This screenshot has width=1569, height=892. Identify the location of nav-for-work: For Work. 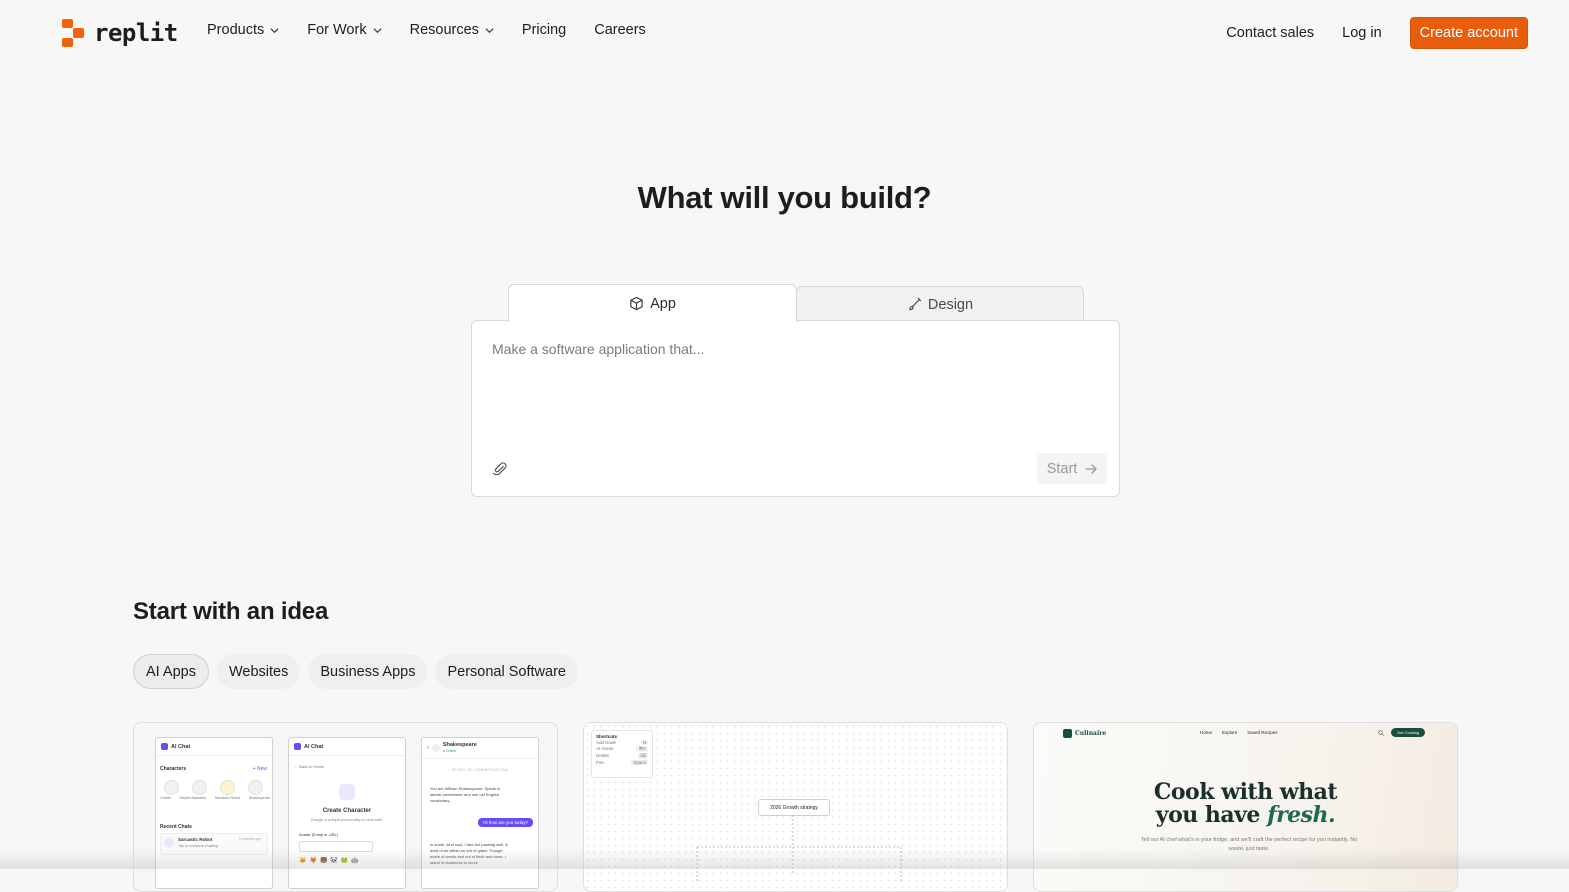
(344, 30).